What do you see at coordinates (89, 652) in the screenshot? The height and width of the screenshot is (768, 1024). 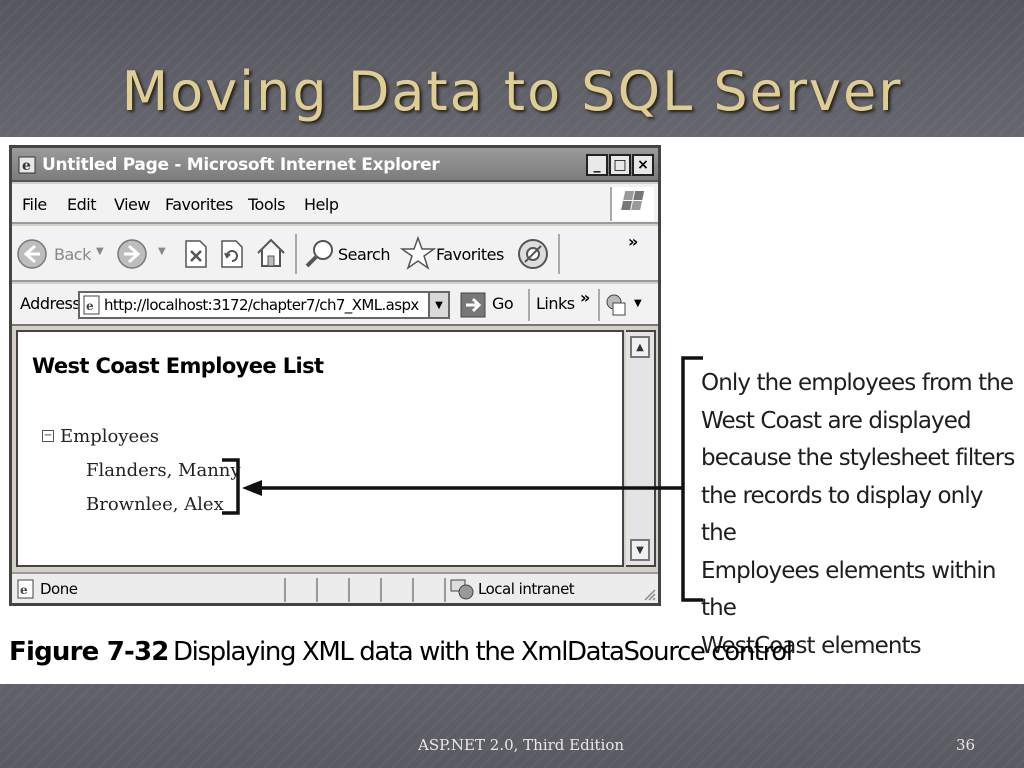 I see `figure-number: Figure 7-32` at bounding box center [89, 652].